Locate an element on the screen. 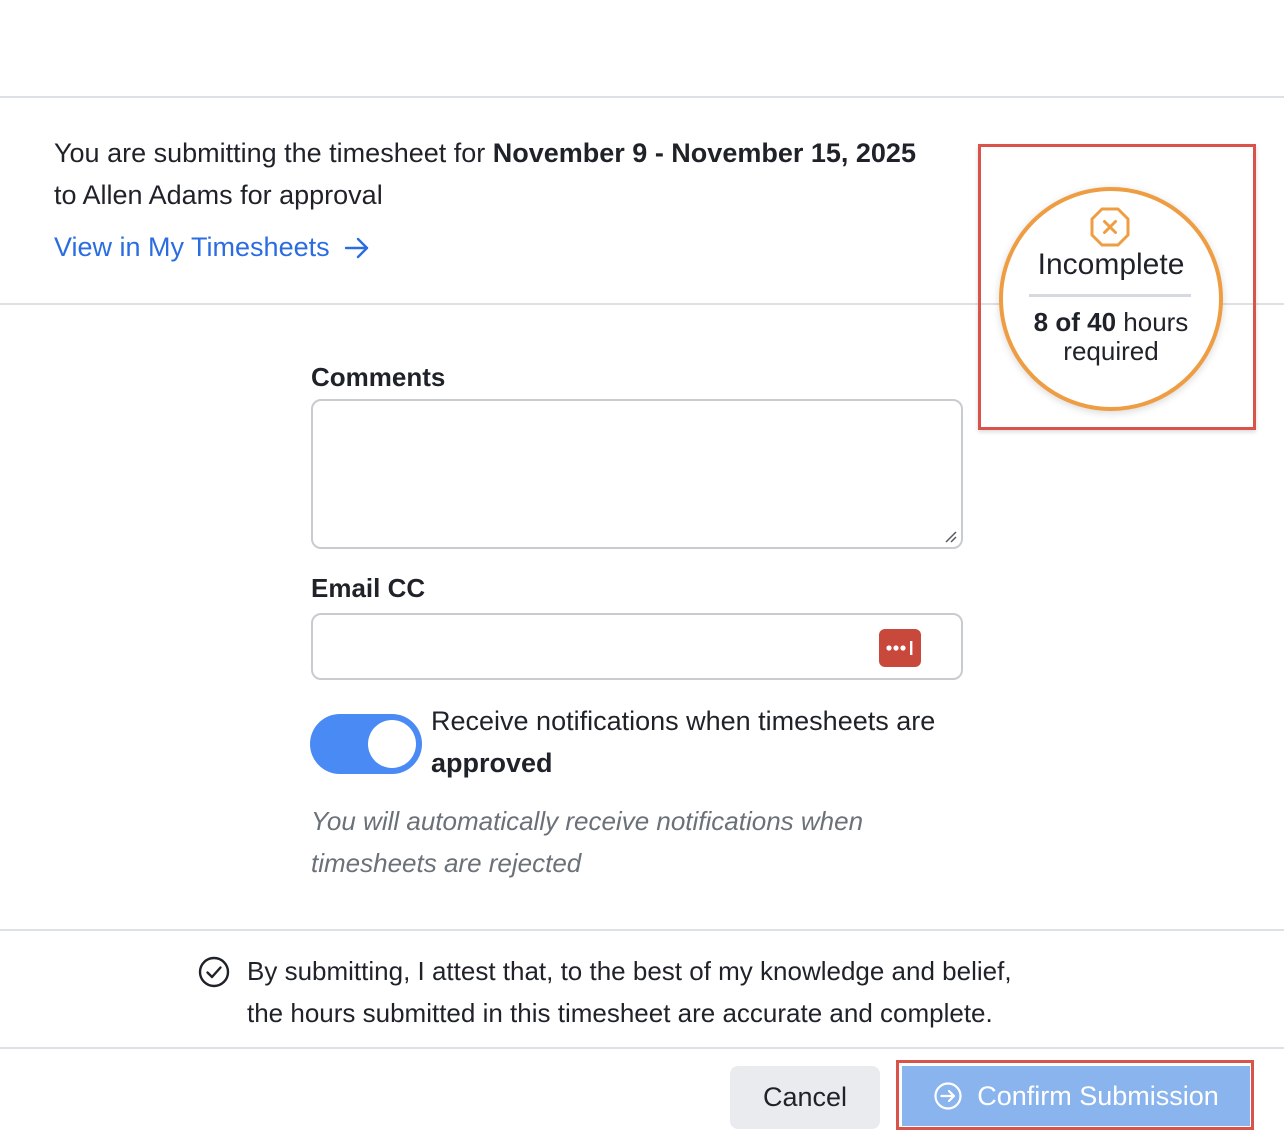 Image resolution: width=1284 pixels, height=1146 pixels. email-cc-input is located at coordinates (637, 646).